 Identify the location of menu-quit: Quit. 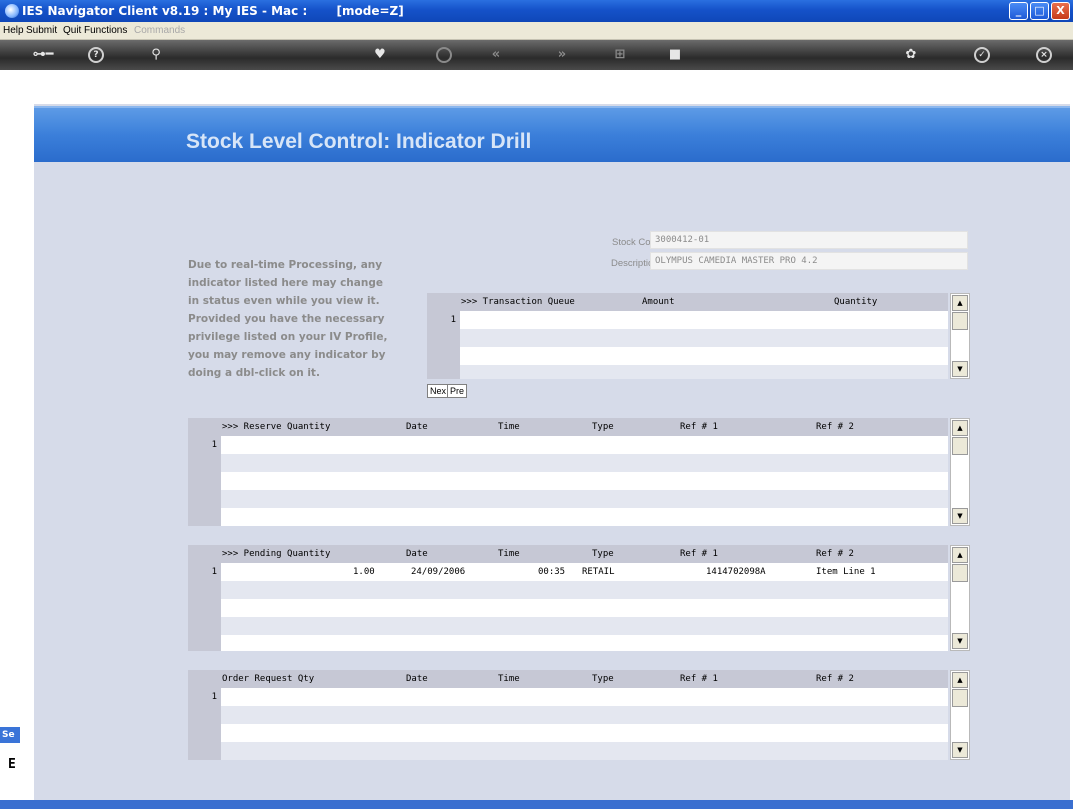
(72, 30).